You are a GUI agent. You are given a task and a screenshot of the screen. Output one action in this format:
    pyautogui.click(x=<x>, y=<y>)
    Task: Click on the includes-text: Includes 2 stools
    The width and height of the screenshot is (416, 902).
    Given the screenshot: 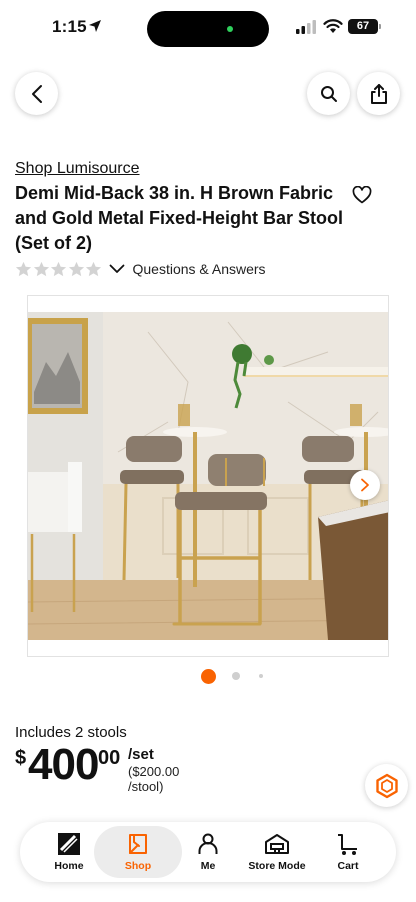 What is the action you would take?
    pyautogui.click(x=71, y=732)
    